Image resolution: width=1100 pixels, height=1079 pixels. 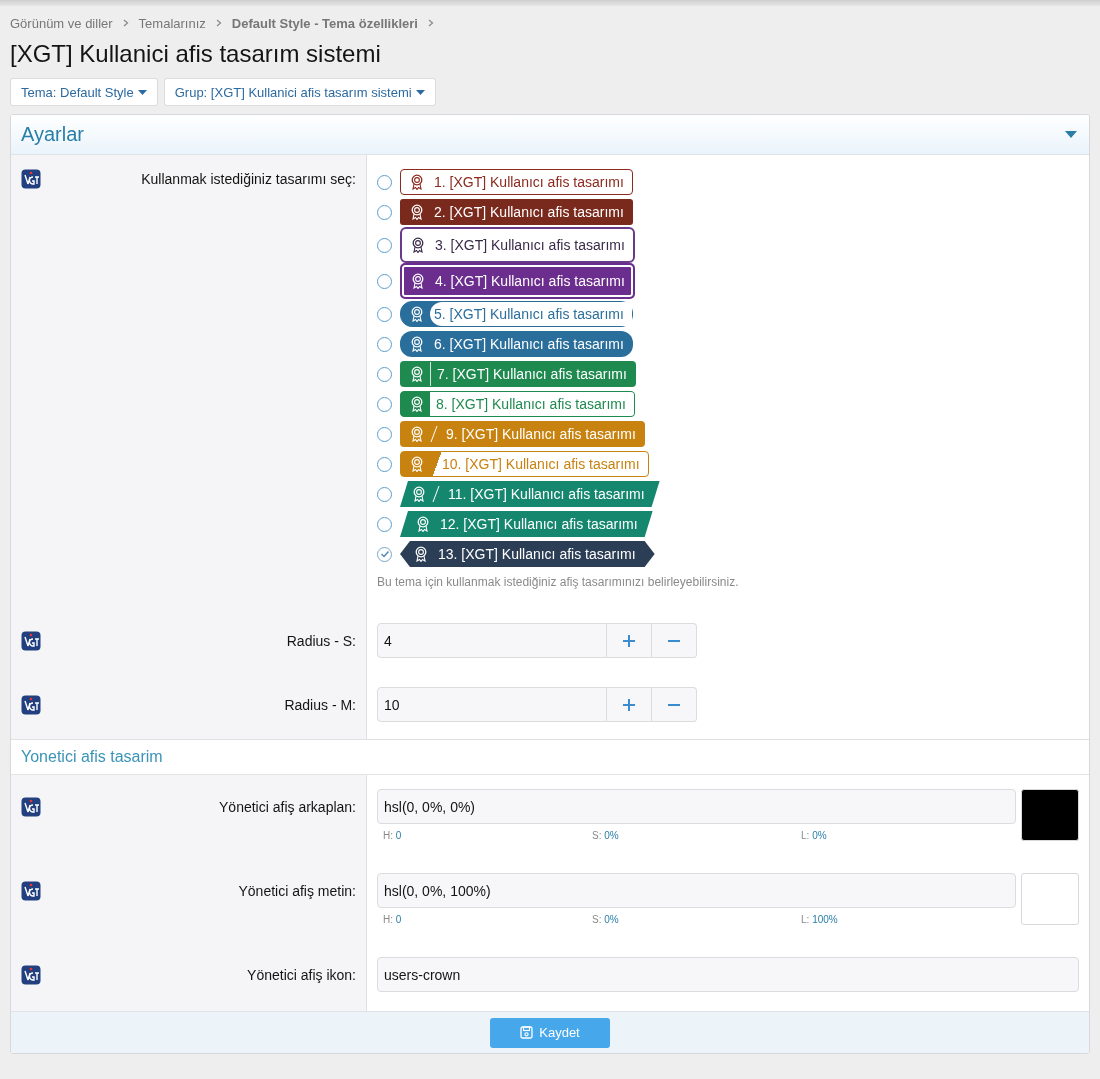 What do you see at coordinates (516, 212) in the screenshot?
I see `banner-style-option: 2. [XGT] Kullanıcı afis tasarımı` at bounding box center [516, 212].